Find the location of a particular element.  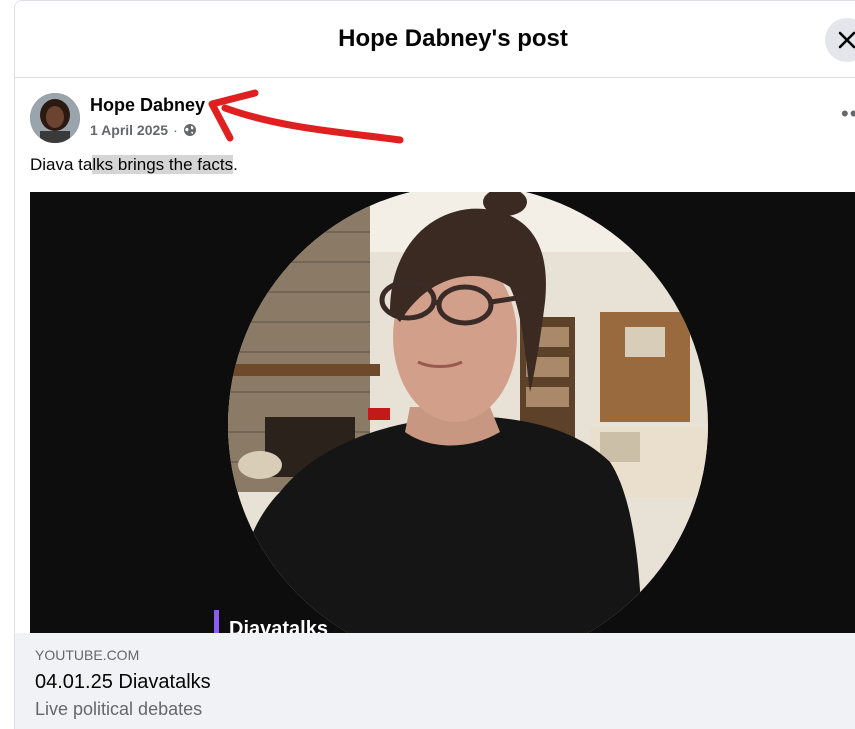

more-options-button: ••• is located at coordinates (848, 114).